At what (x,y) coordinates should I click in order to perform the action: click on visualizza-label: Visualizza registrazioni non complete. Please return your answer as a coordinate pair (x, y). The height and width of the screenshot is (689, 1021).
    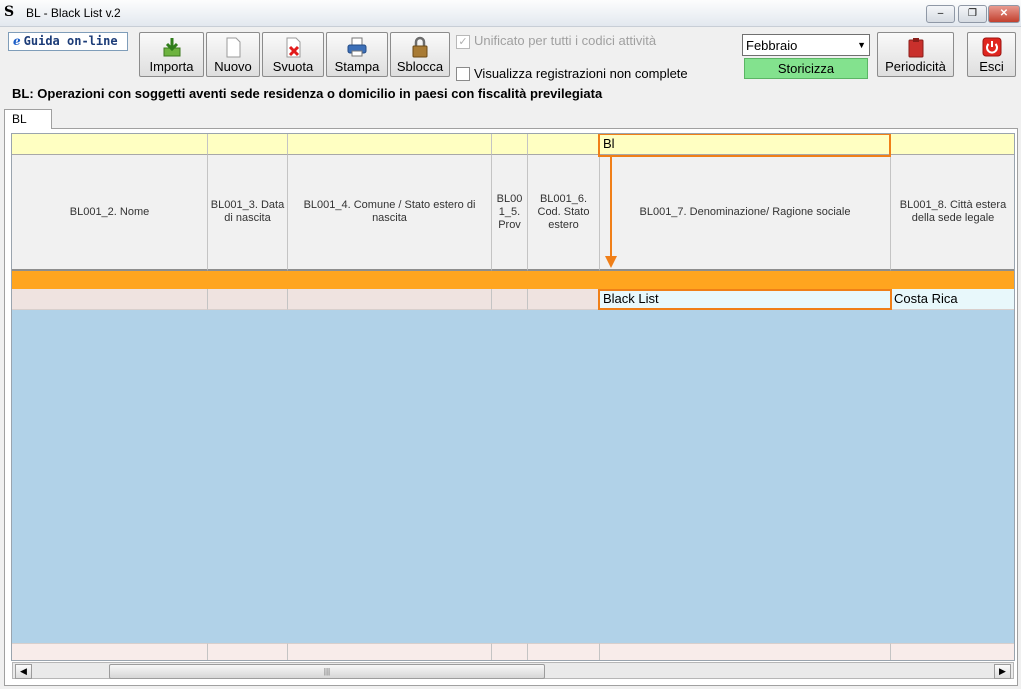
    Looking at the image, I should click on (581, 73).